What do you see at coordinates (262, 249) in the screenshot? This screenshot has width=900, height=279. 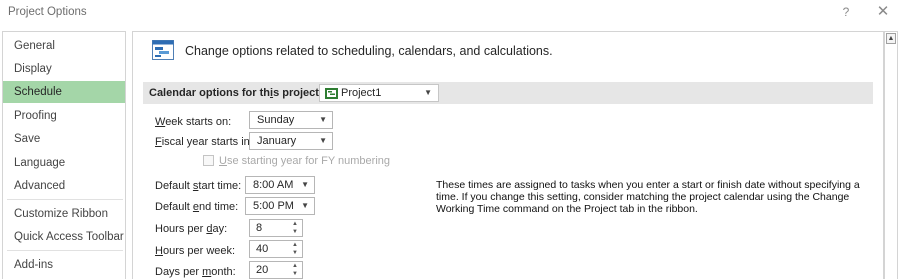 I see `hours-per-week-value: 40` at bounding box center [262, 249].